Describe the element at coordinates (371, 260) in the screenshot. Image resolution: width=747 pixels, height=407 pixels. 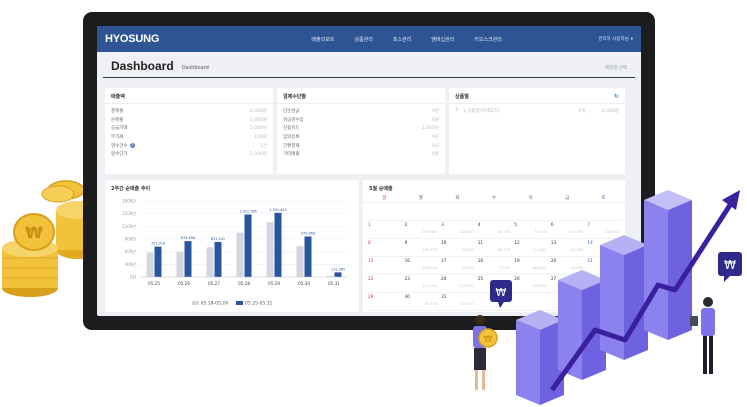
I see `calendar-day-number: 15` at that location.